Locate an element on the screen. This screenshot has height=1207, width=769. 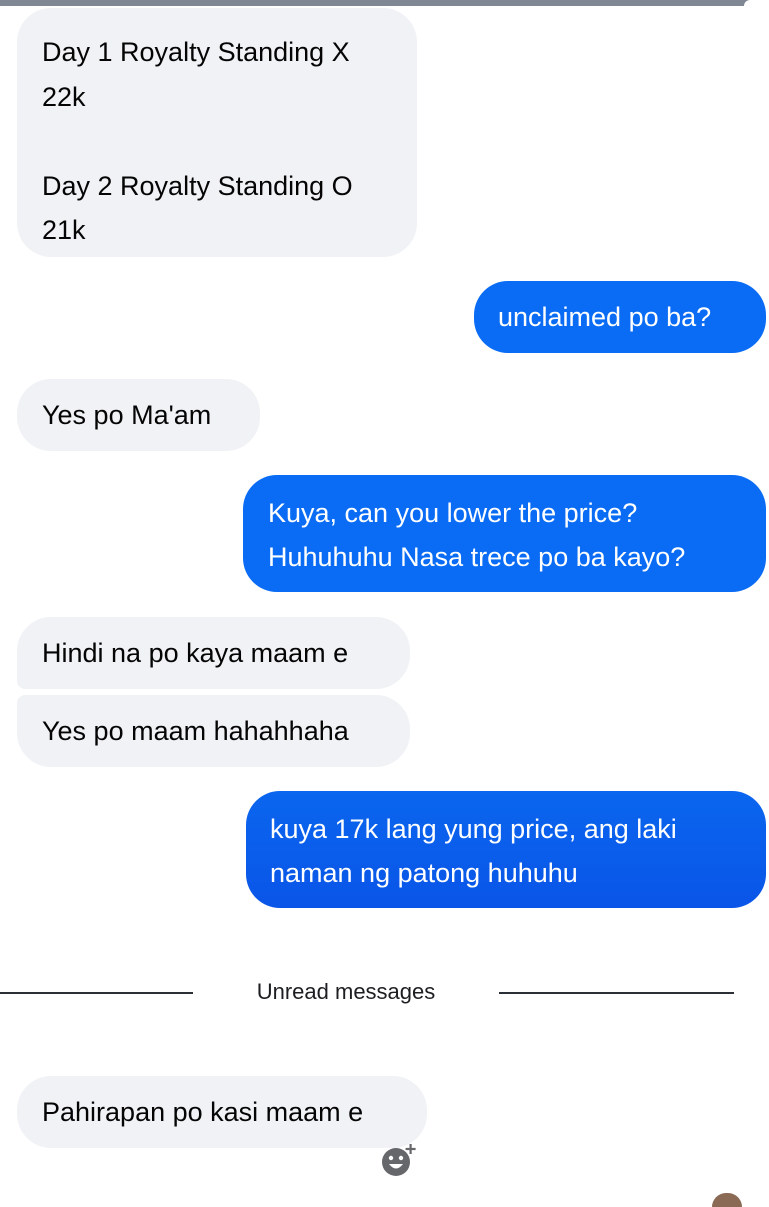
divider-line-left is located at coordinates (96, 993).